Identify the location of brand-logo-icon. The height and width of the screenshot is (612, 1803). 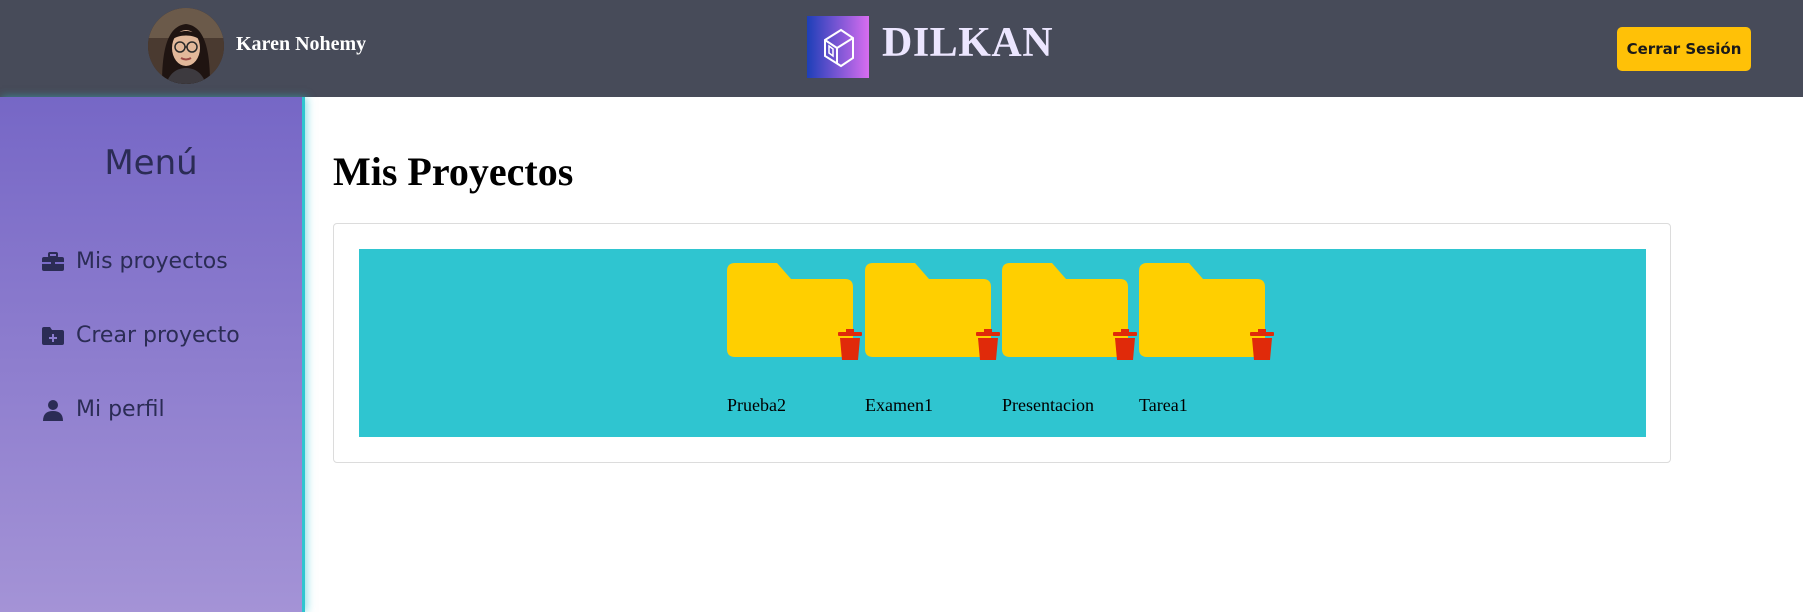
(838, 47).